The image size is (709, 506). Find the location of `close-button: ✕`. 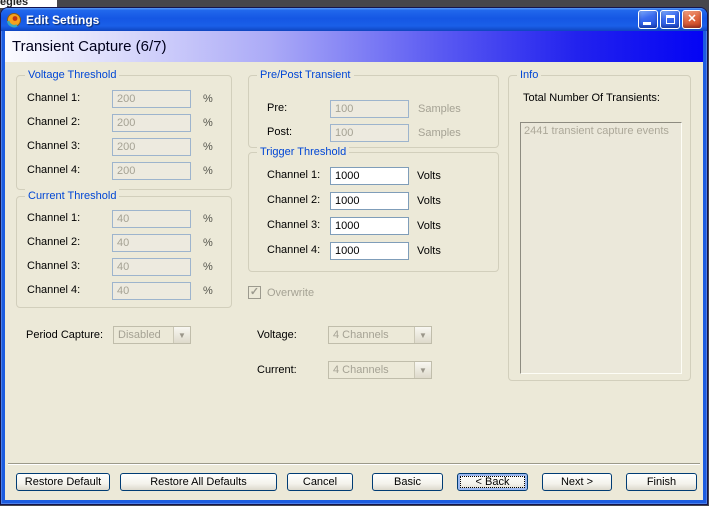

close-button: ✕ is located at coordinates (692, 19).